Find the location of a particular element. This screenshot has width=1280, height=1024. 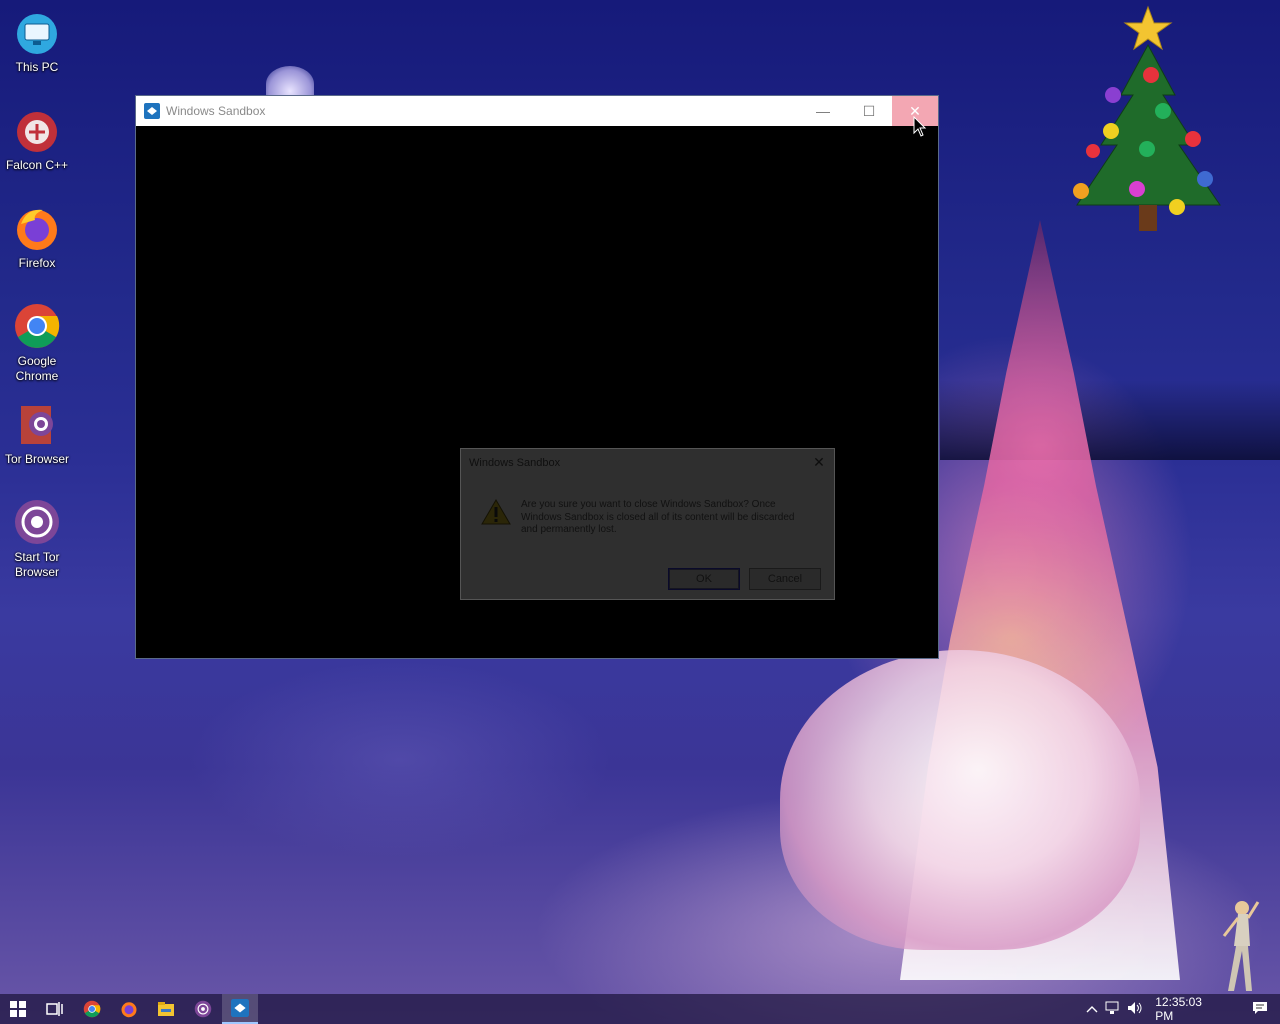

desktop-icon-google-chrome: Google Chrome is located at coordinates (37, 343).